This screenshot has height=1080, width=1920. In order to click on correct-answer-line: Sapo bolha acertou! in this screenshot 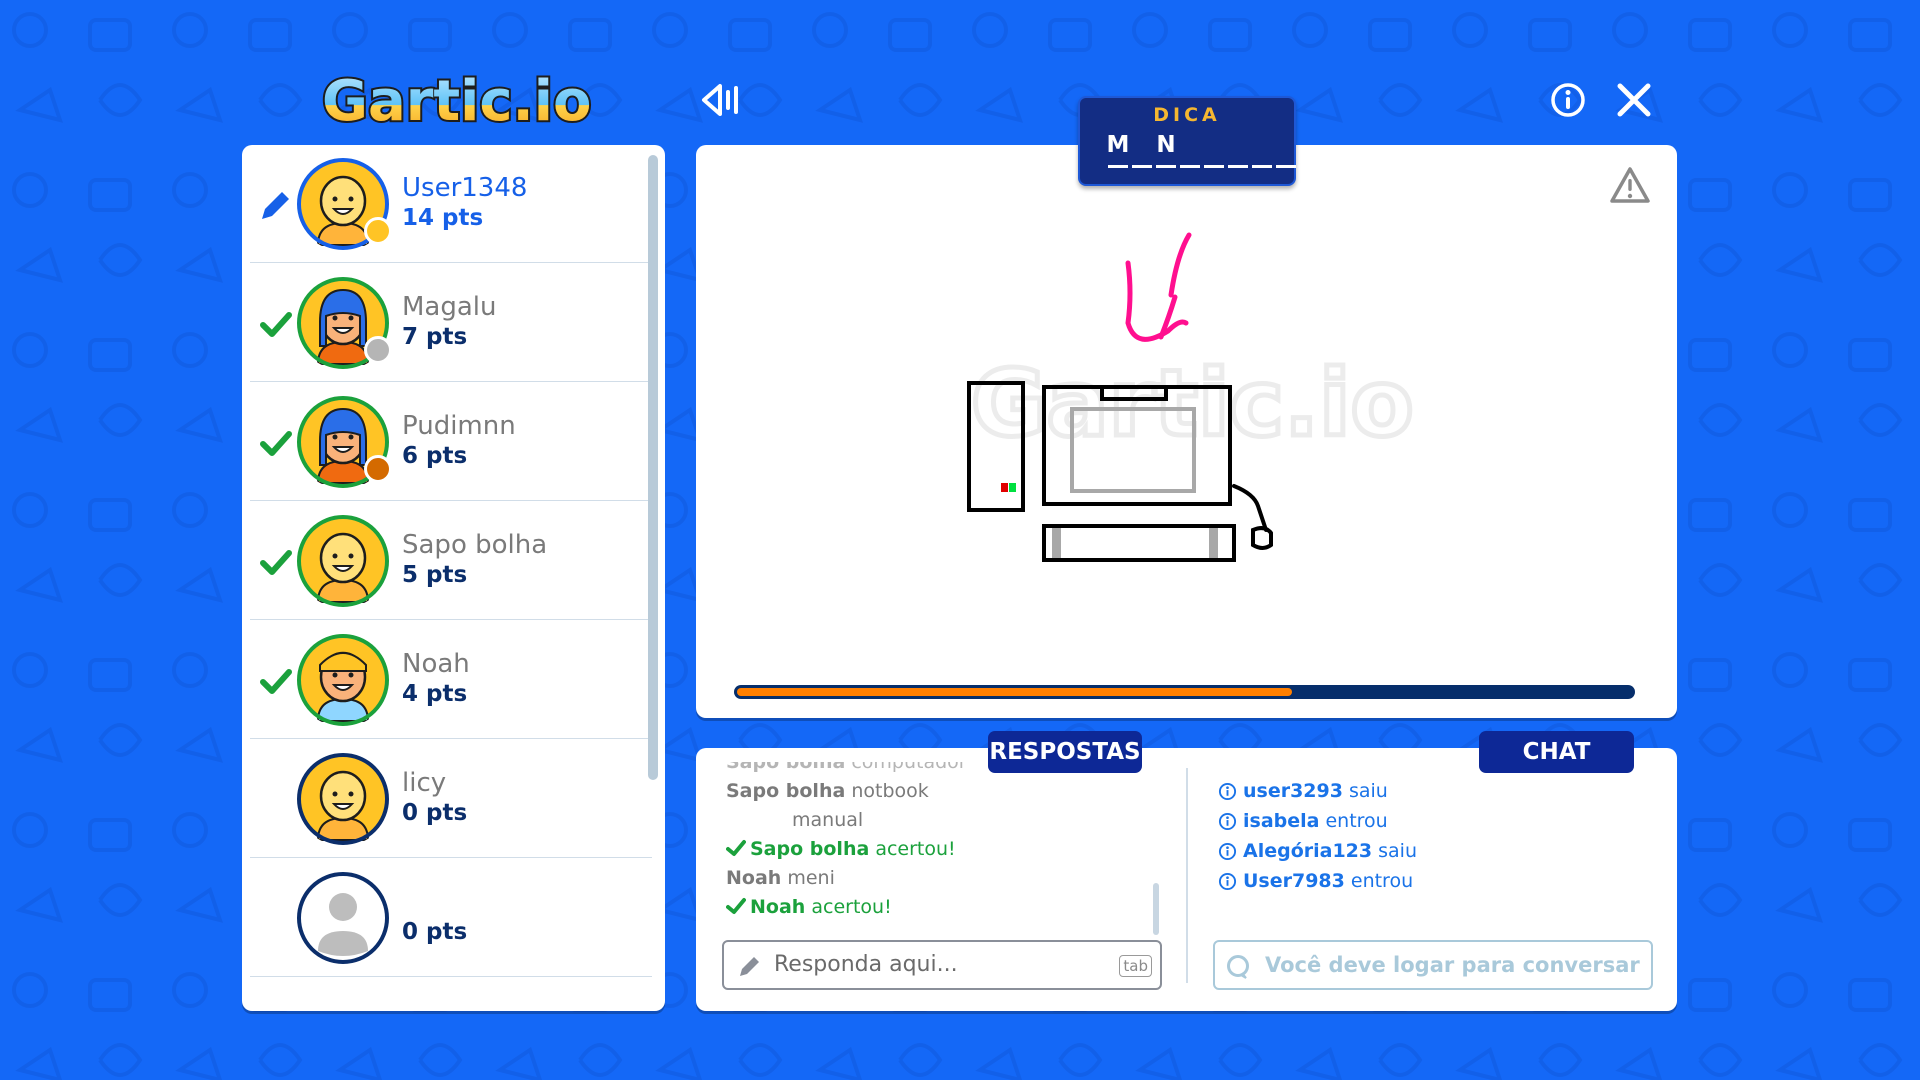, I will do `click(941, 849)`.